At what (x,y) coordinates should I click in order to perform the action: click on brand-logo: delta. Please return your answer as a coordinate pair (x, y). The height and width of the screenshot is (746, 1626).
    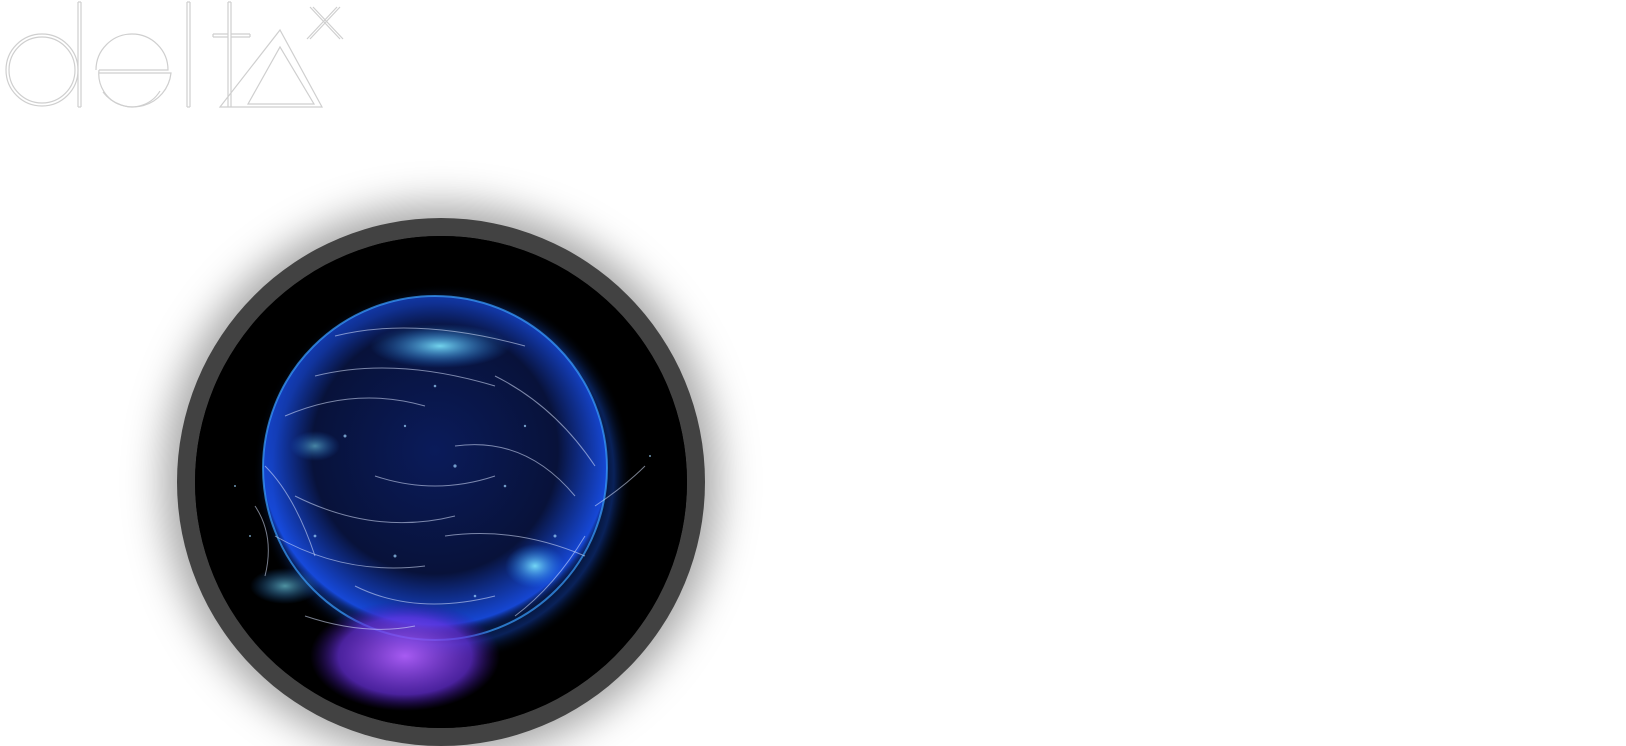
    Looking at the image, I should click on (180, 56).